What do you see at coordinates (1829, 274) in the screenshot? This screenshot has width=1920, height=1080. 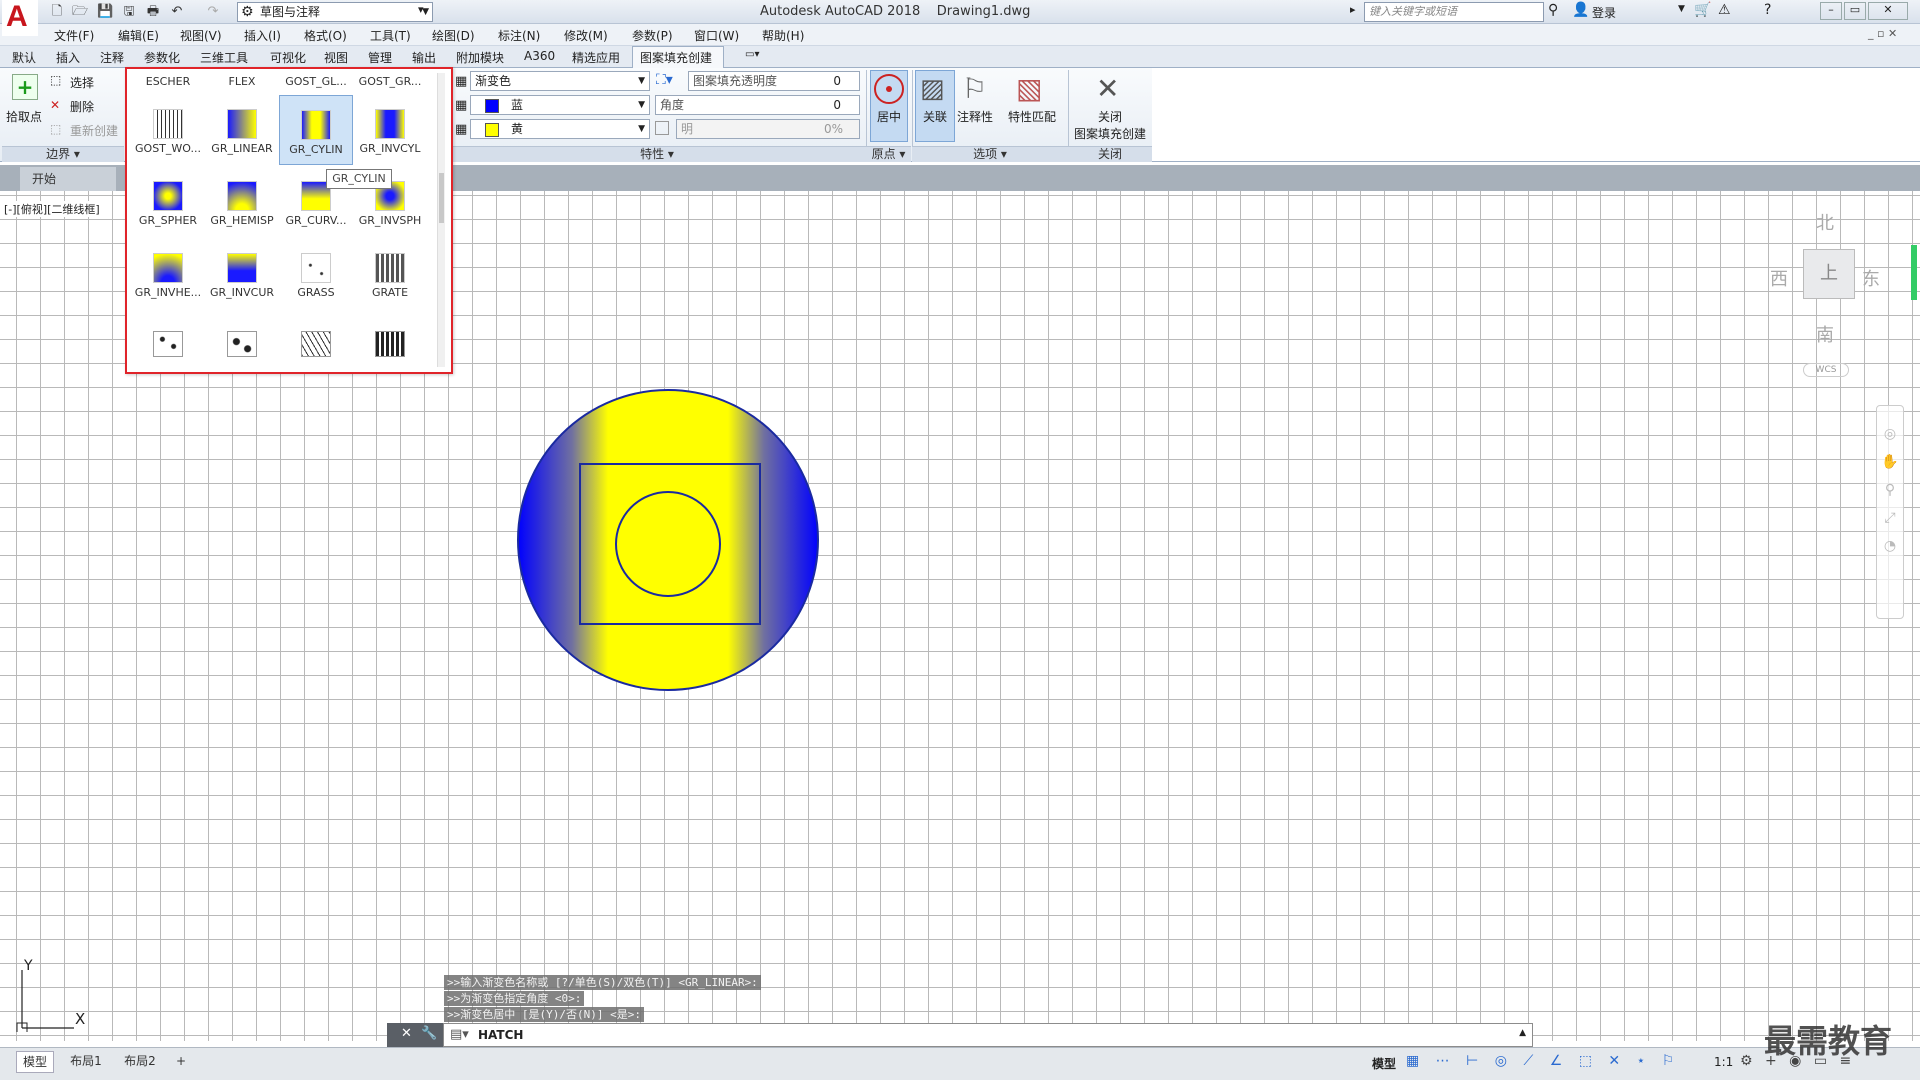 I see `viewcube-top-face: 上` at bounding box center [1829, 274].